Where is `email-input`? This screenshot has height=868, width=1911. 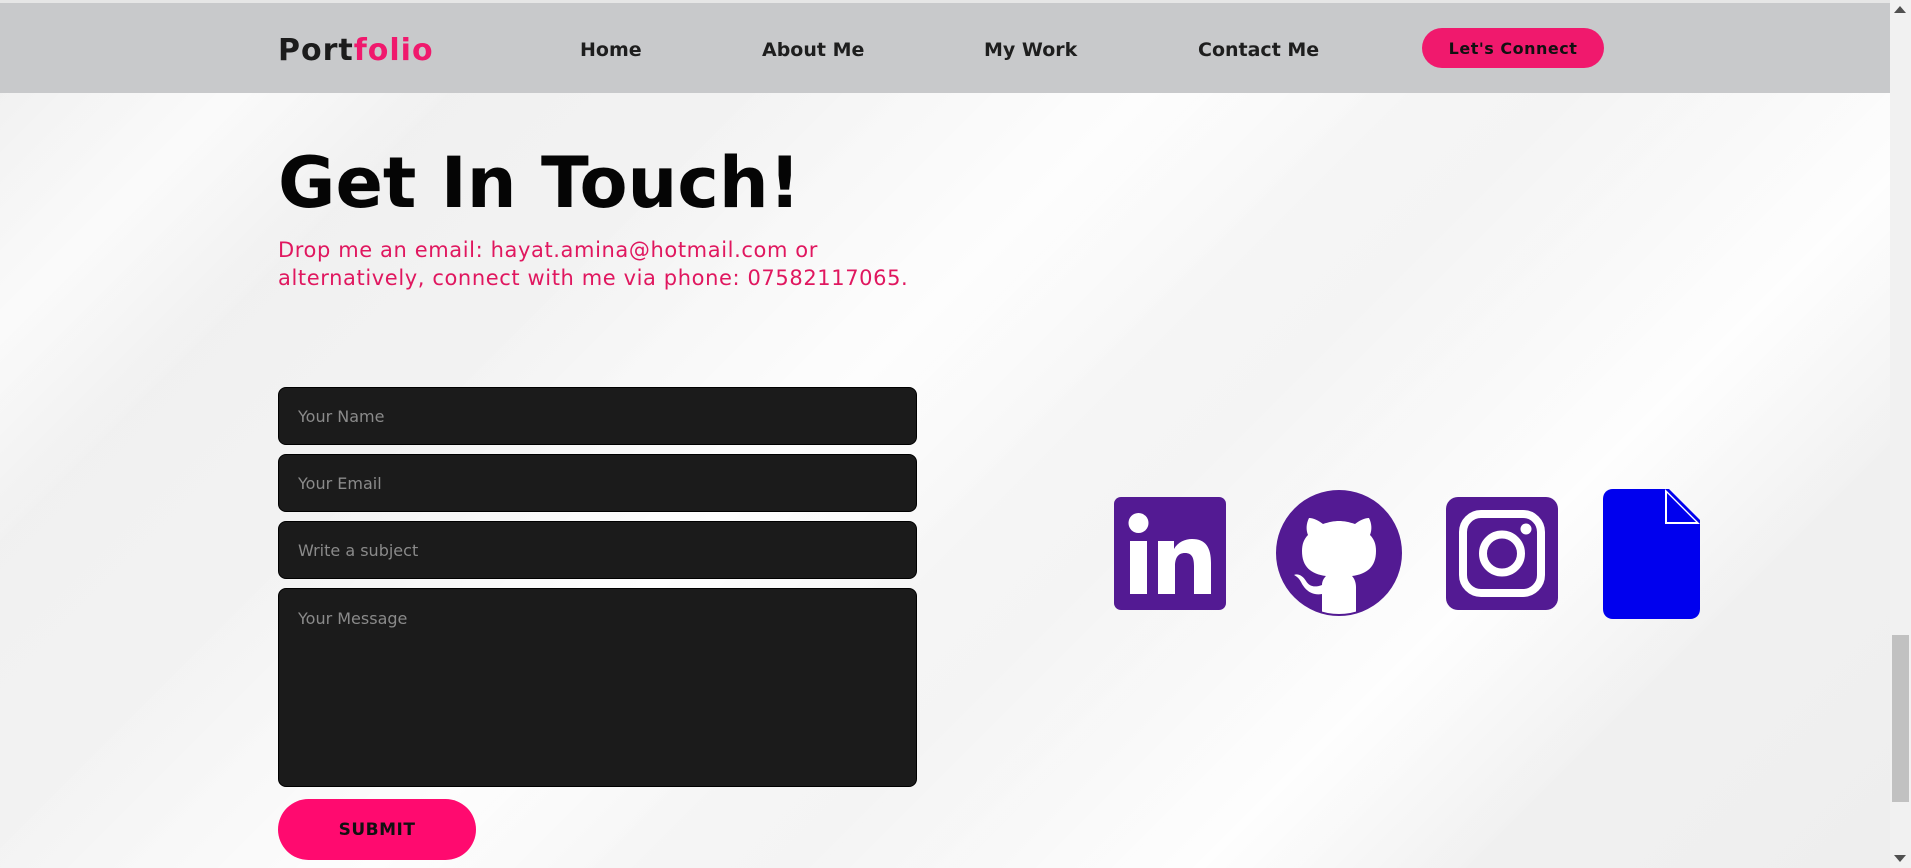 email-input is located at coordinates (597, 483).